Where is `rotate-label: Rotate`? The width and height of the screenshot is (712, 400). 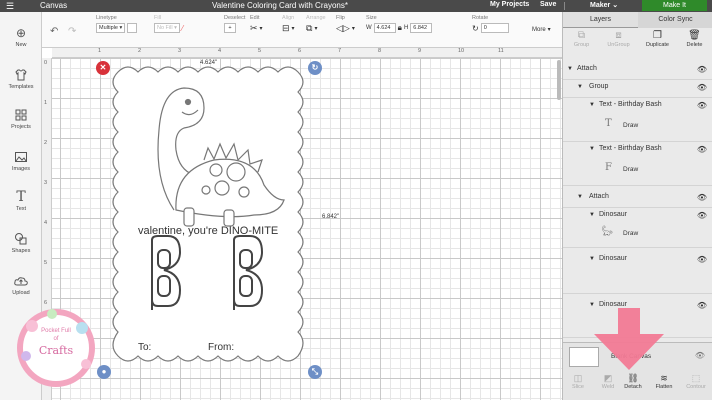
rotate-label: Rotate is located at coordinates (480, 18).